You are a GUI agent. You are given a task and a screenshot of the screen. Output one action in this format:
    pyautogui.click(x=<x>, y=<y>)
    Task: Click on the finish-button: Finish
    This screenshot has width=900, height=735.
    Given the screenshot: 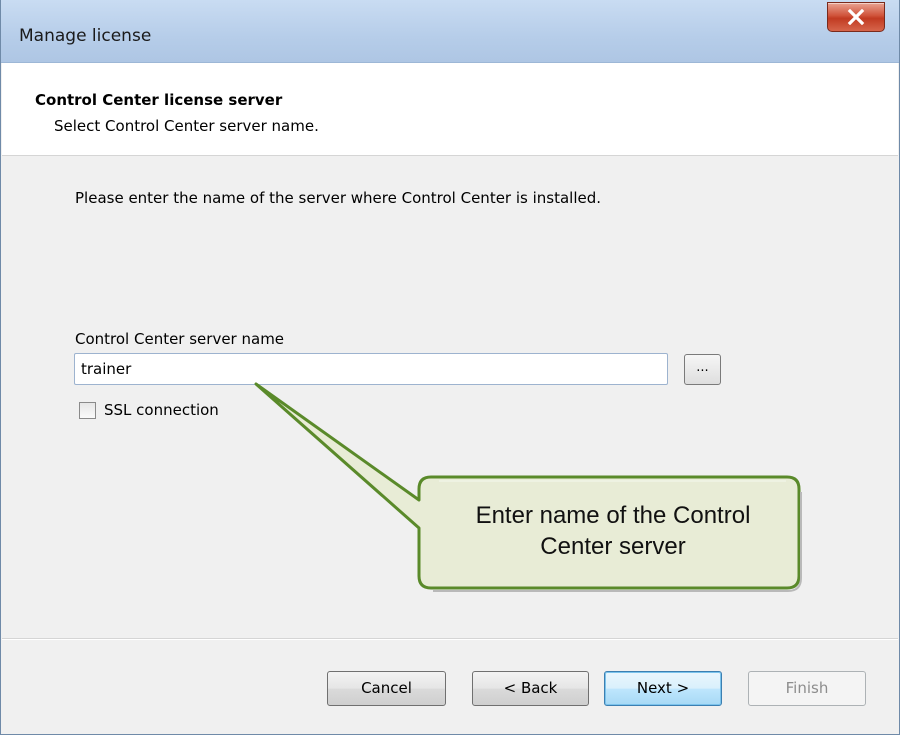 What is the action you would take?
    pyautogui.click(x=807, y=688)
    